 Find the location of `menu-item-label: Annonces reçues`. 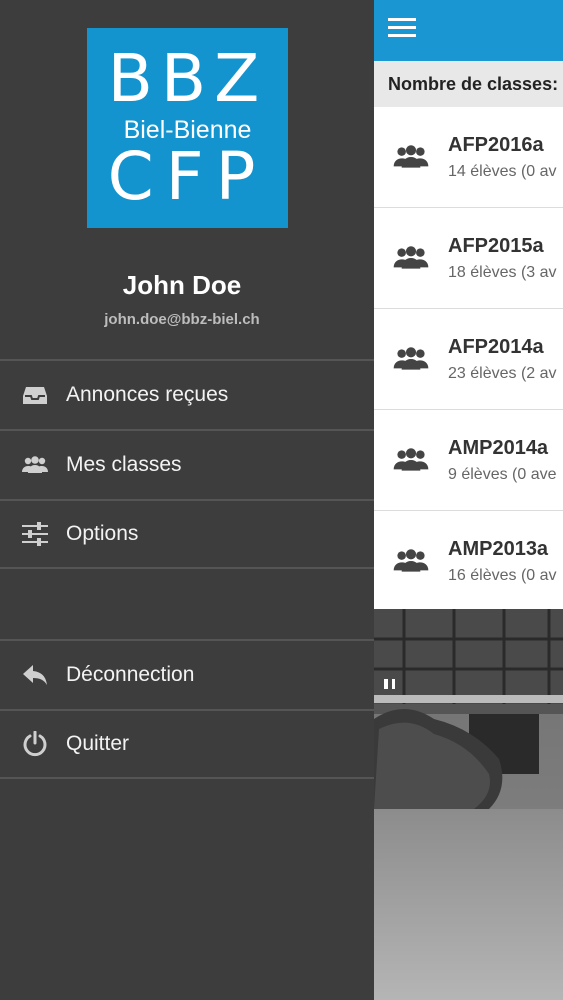

menu-item-label: Annonces reçues is located at coordinates (147, 394).